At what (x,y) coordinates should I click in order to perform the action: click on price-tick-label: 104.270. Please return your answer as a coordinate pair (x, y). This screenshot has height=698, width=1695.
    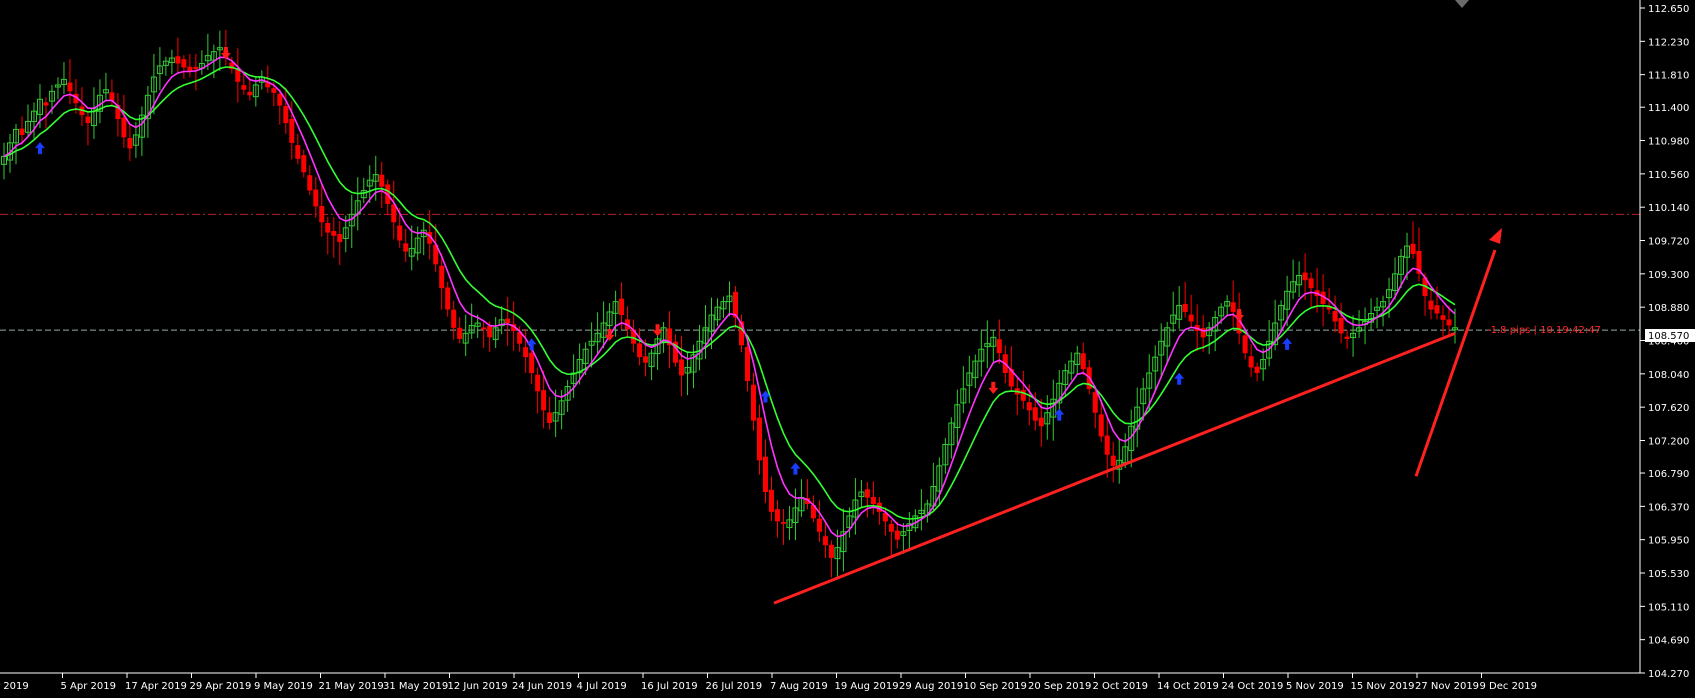
    Looking at the image, I should click on (1668, 674).